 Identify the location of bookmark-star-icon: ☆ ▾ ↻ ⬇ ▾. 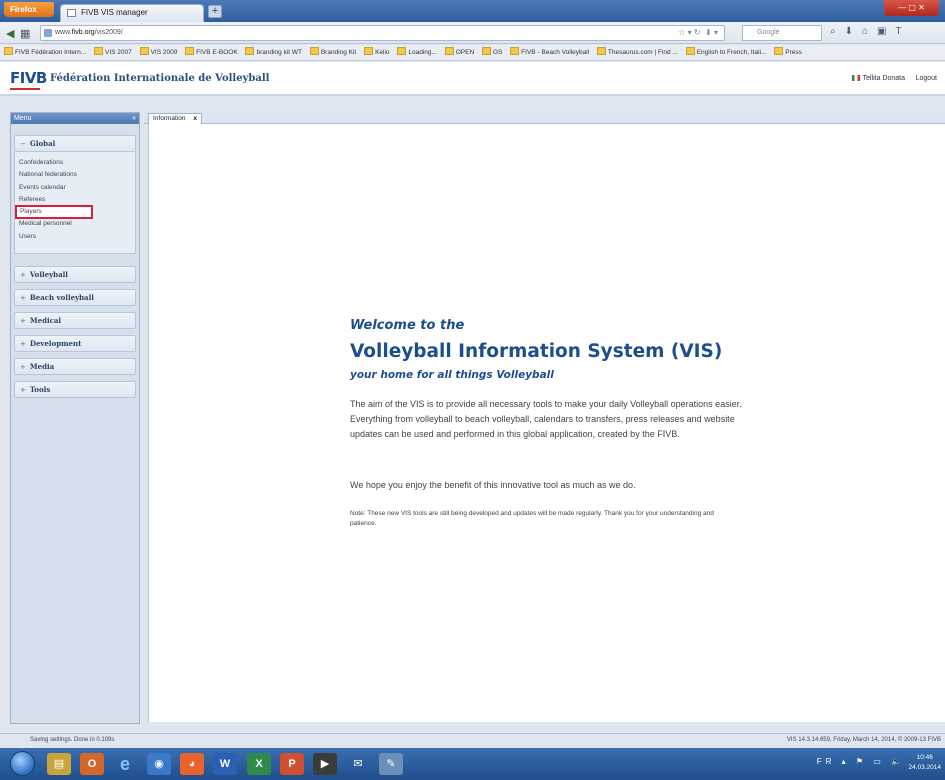
(698, 33).